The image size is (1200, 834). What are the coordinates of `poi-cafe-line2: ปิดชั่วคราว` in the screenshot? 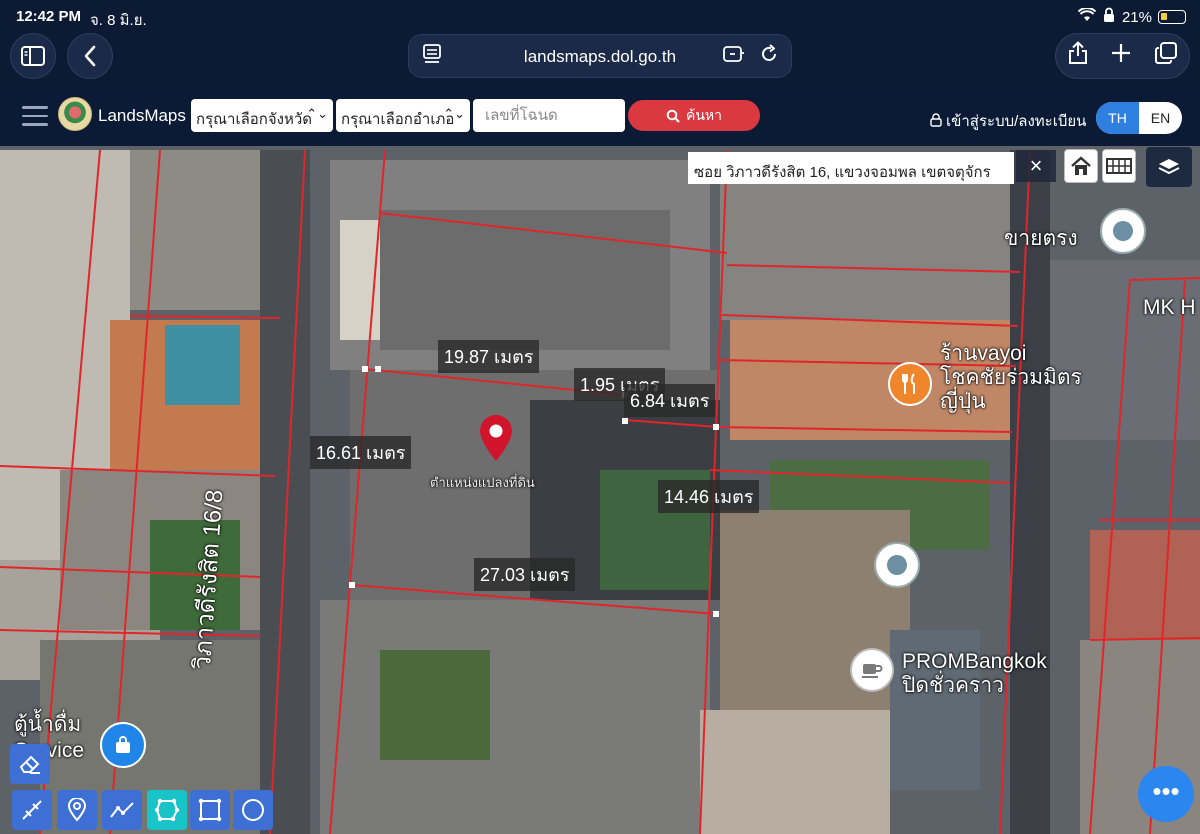 It's located at (953, 685).